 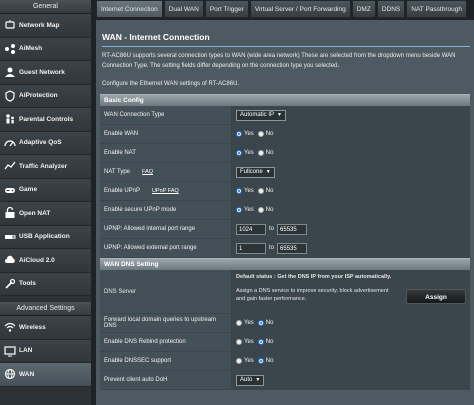 What do you see at coordinates (245, 342) in the screenshot?
I see `rebind-yes-radio: Yes` at bounding box center [245, 342].